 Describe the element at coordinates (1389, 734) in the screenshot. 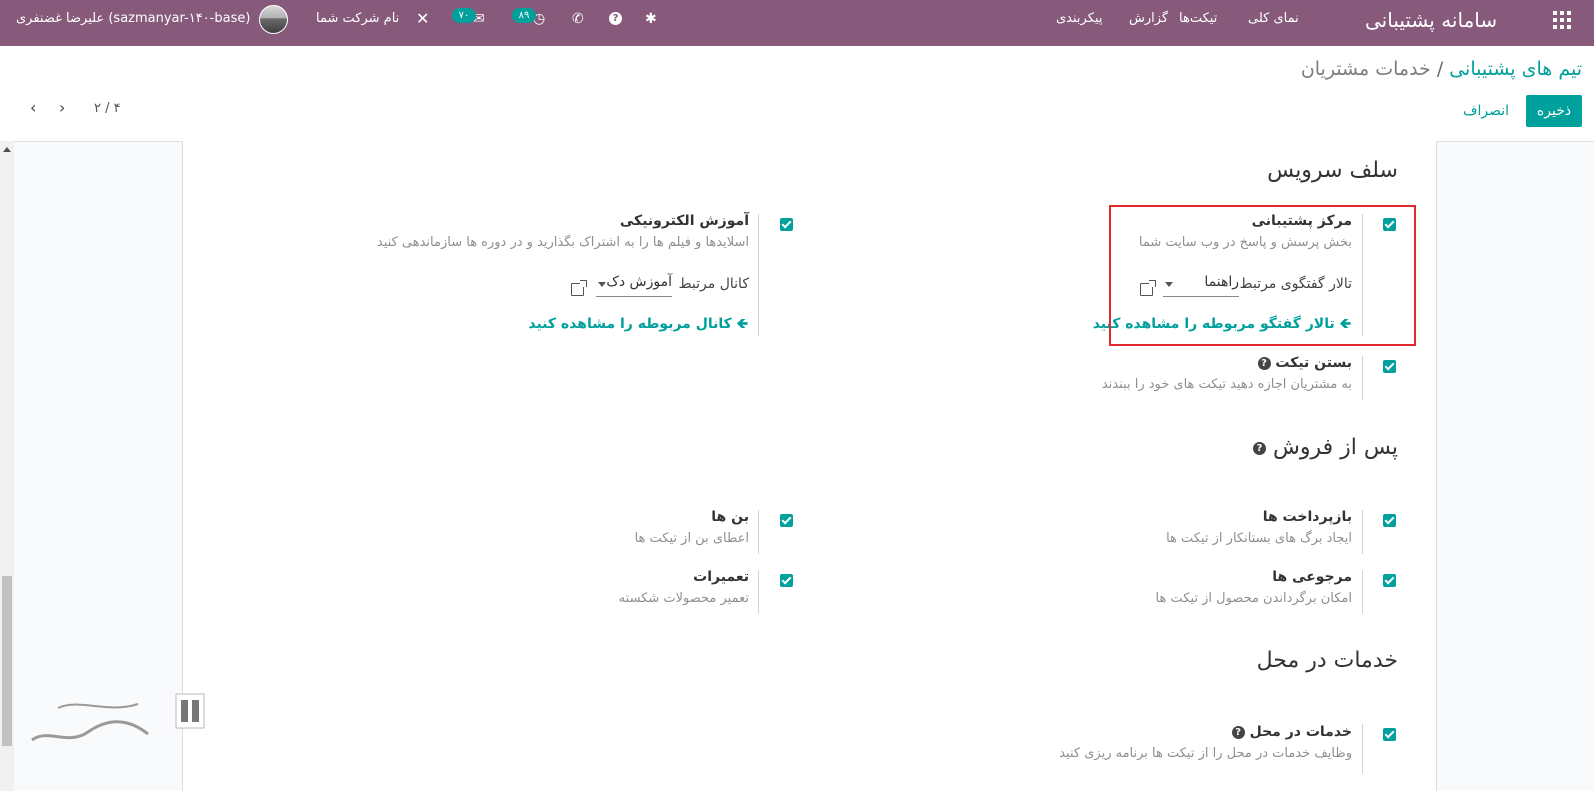

I see `onsite-checkbox` at that location.